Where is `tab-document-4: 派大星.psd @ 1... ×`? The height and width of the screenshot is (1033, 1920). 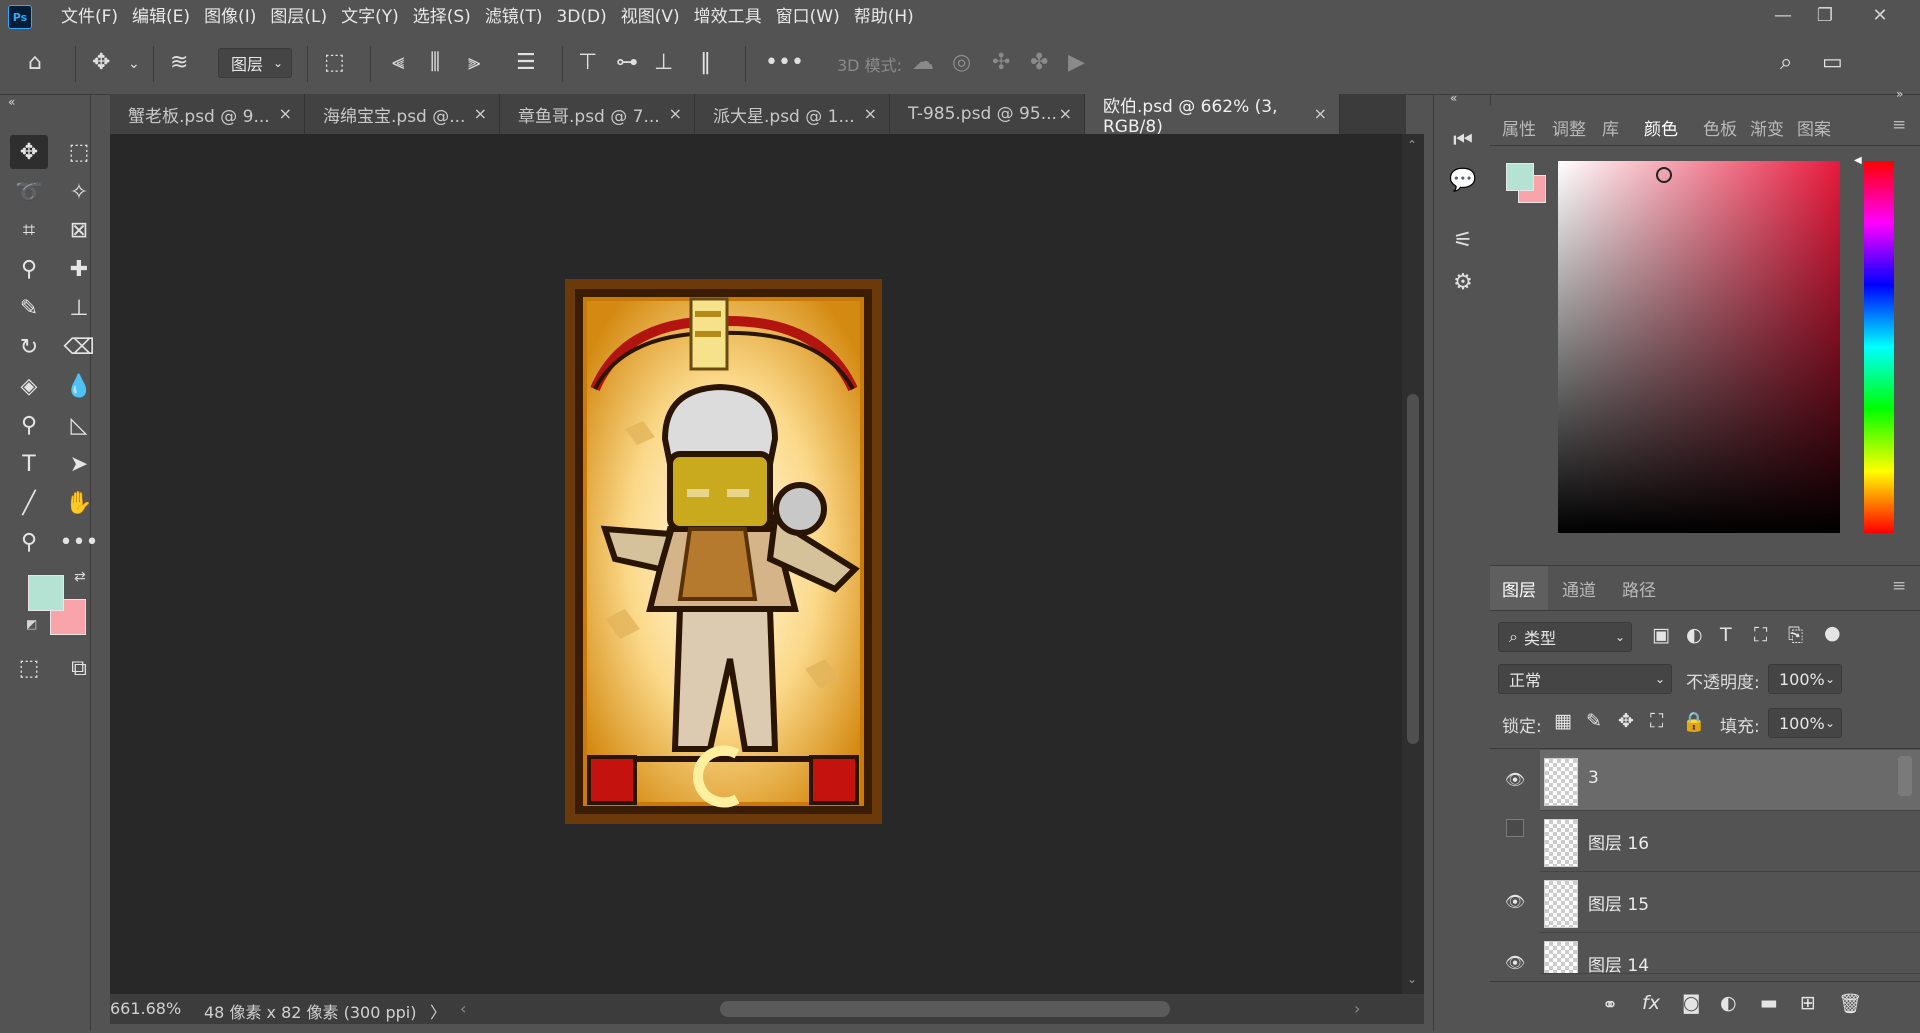 tab-document-4: 派大星.psd @ 1... × is located at coordinates (792, 114).